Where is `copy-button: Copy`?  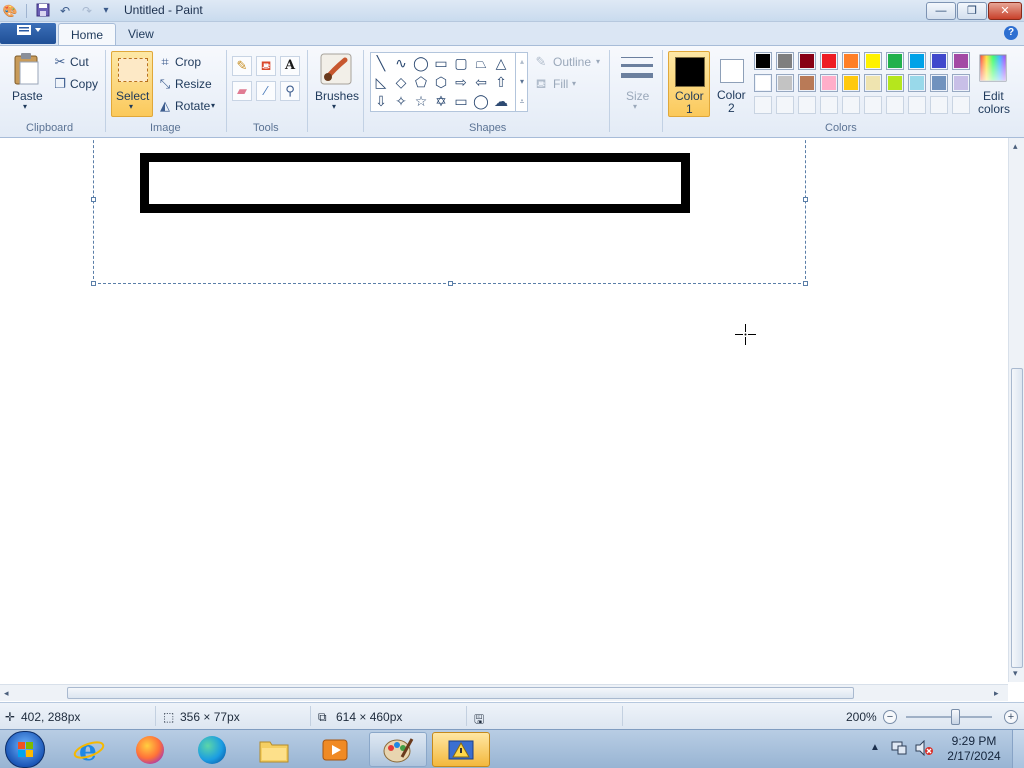 copy-button: Copy is located at coordinates (84, 84).